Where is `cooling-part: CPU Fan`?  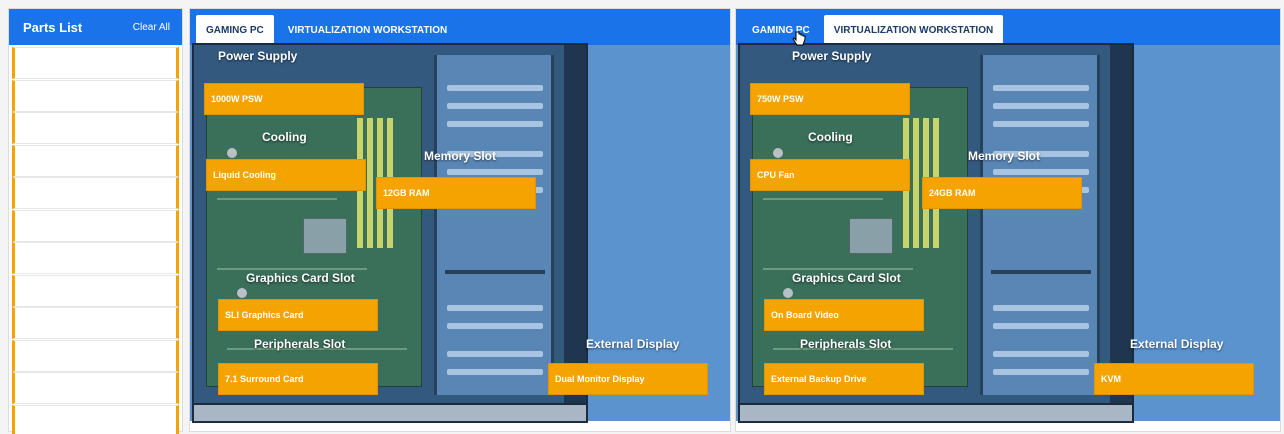 cooling-part: CPU Fan is located at coordinates (830, 175).